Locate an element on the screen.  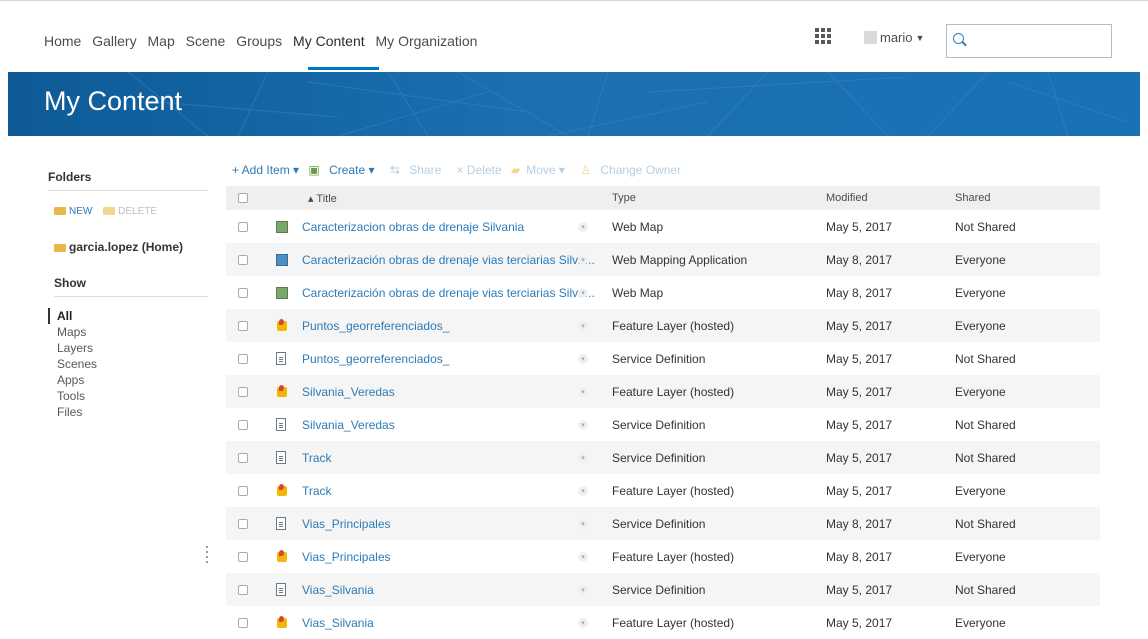
resize-handle is located at coordinates (207, 556).